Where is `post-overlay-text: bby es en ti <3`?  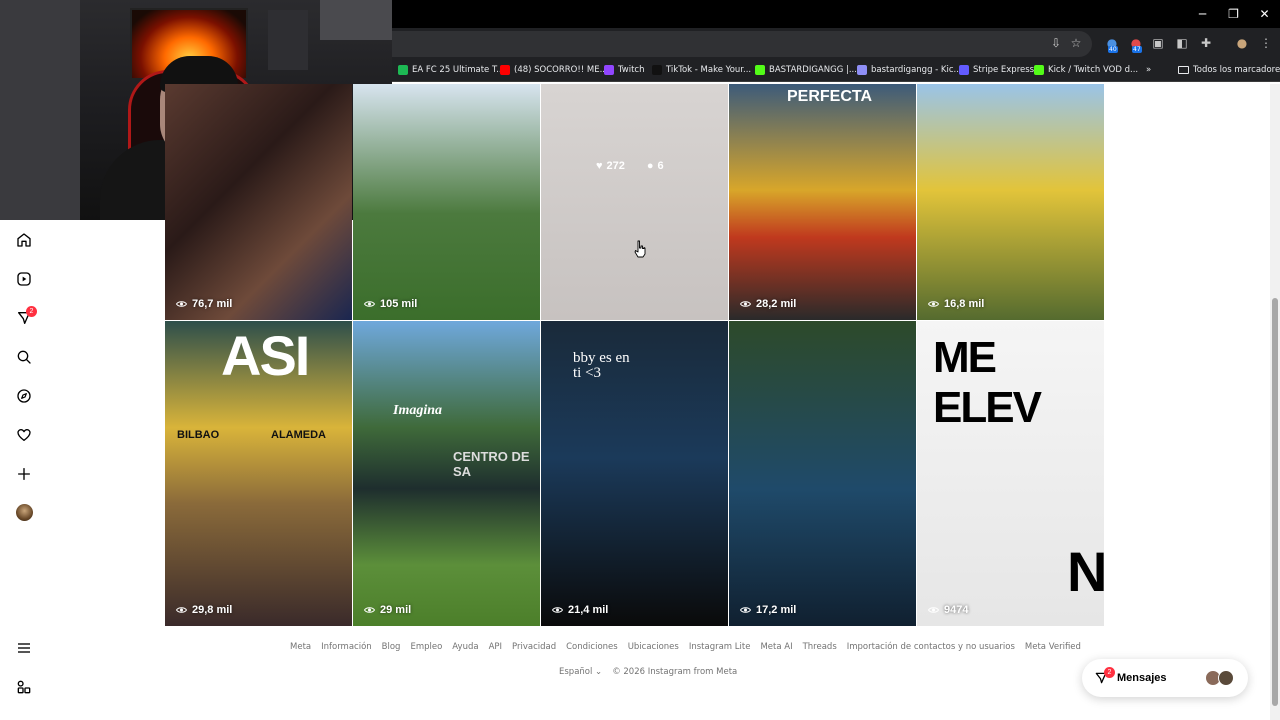 post-overlay-text: bby es en ti <3 is located at coordinates (601, 365).